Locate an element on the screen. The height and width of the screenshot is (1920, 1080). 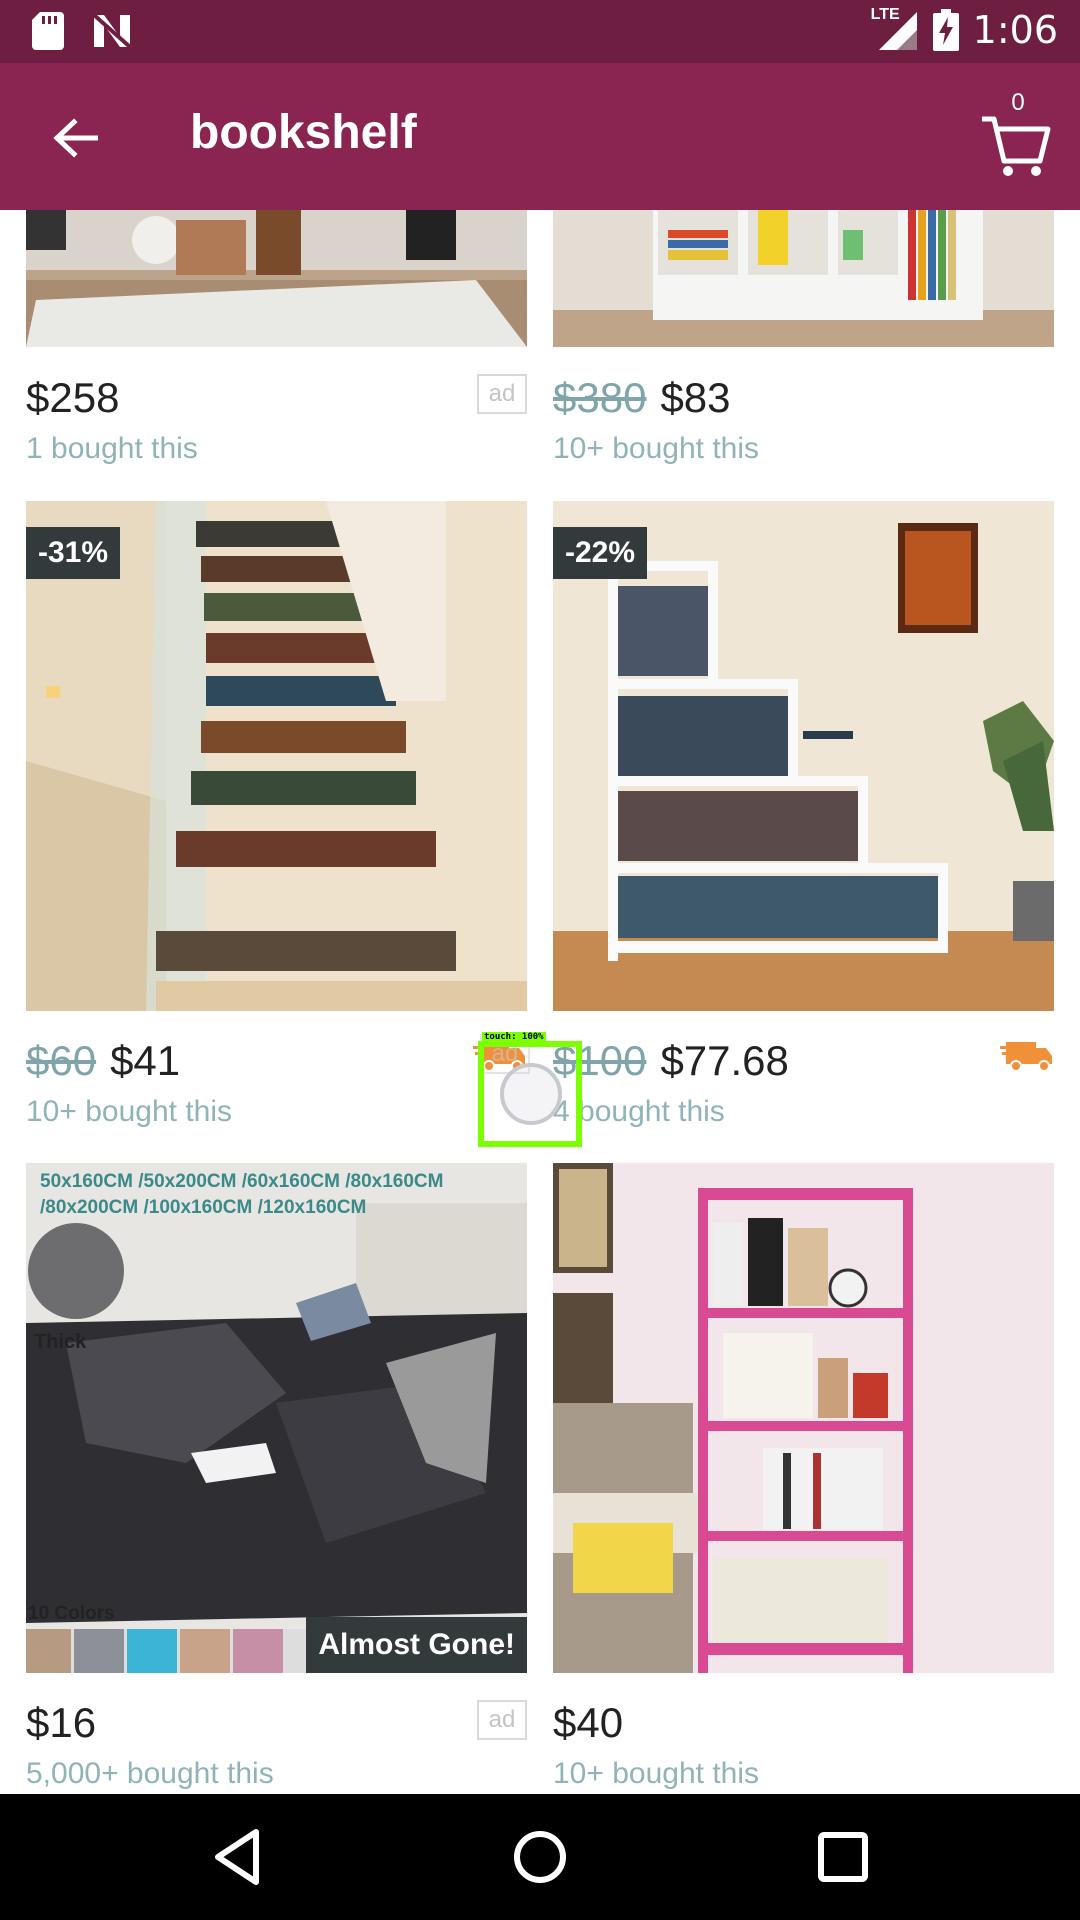
product-image: -31% is located at coordinates (276, 756).